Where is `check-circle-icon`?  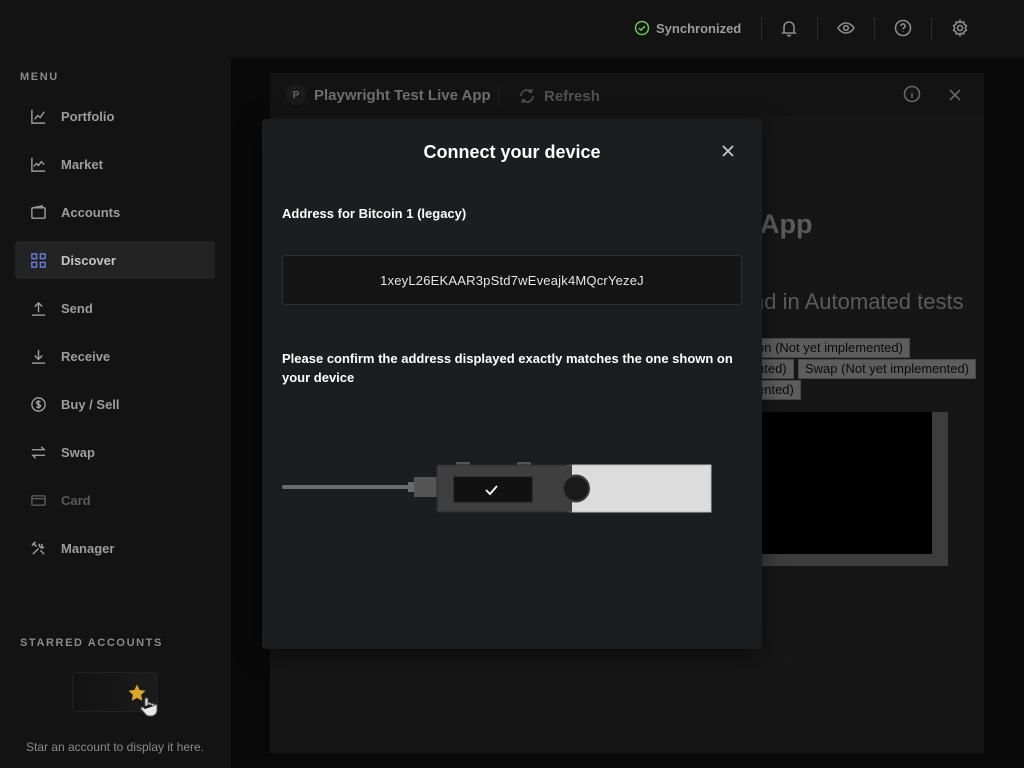 check-circle-icon is located at coordinates (642, 28).